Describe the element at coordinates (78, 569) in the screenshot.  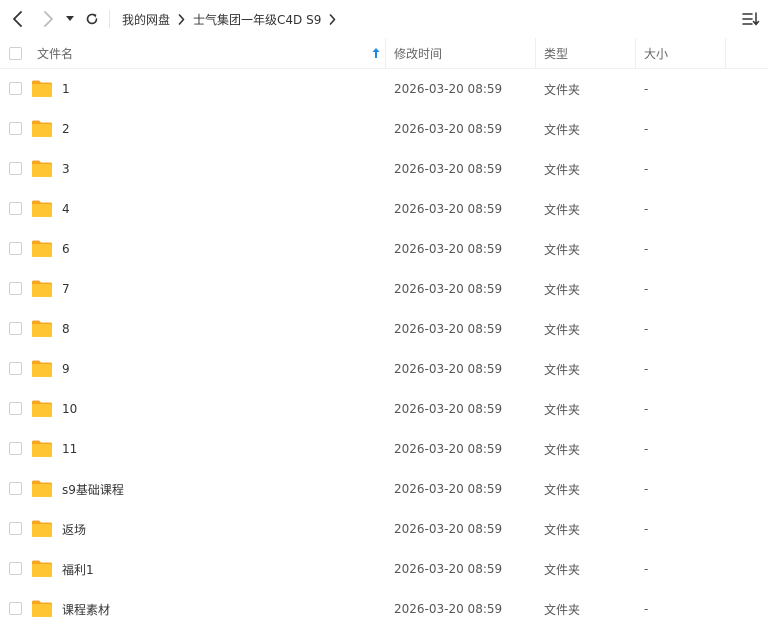
I see `file-name: 福利1` at that location.